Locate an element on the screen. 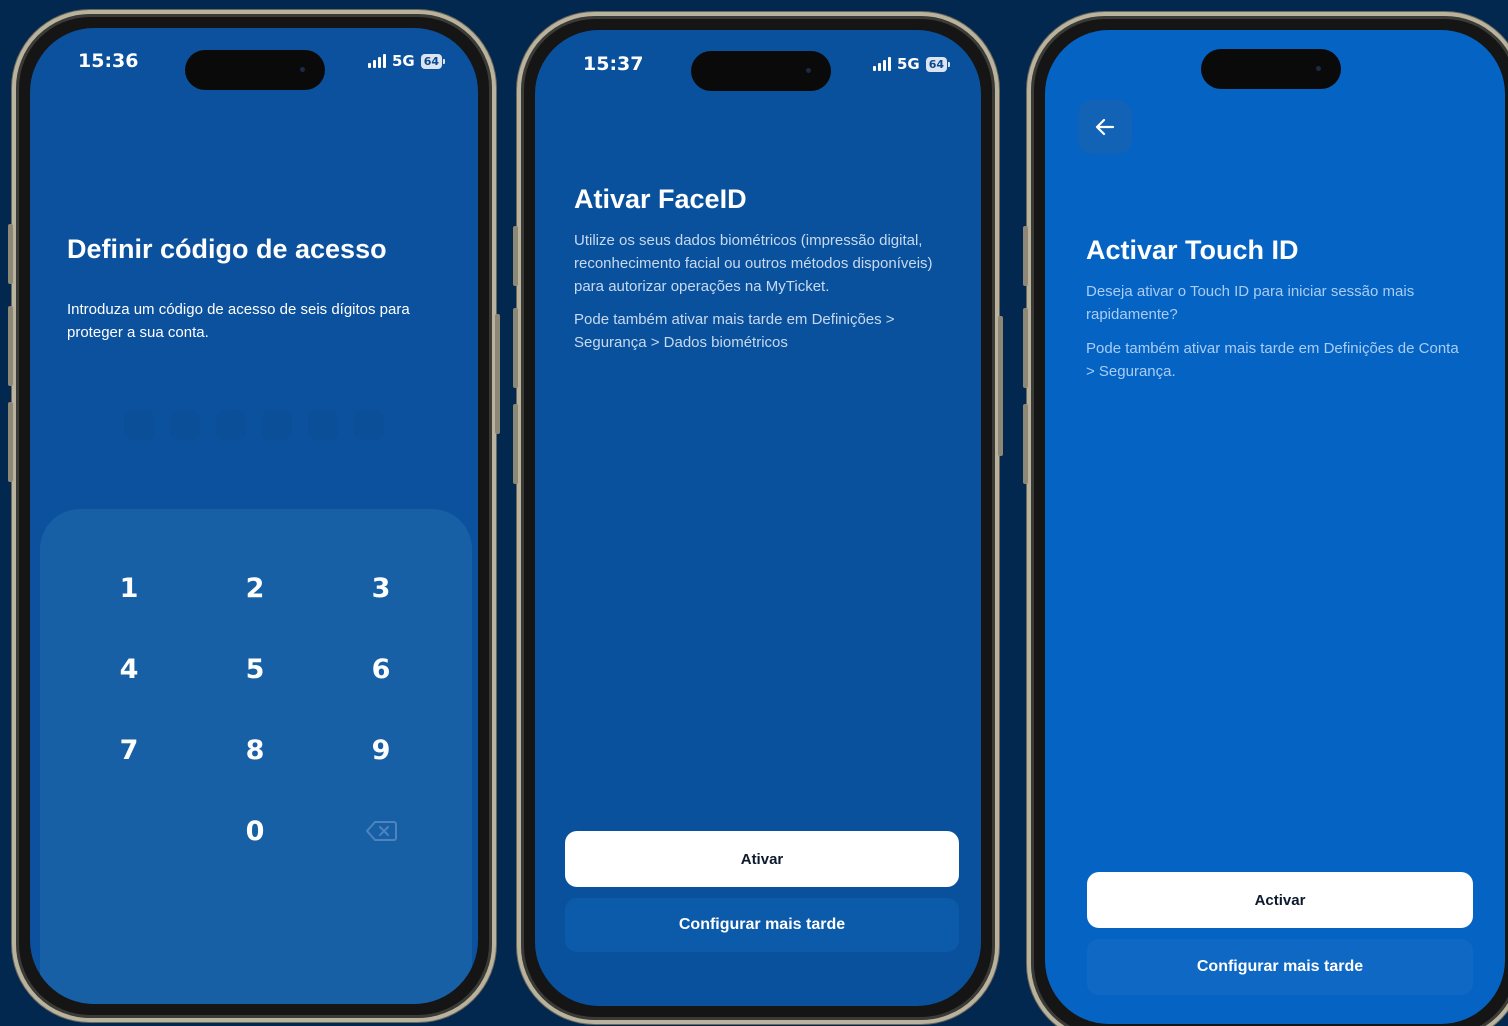 The image size is (1508, 1026). activate-button: Ativar is located at coordinates (762, 859).